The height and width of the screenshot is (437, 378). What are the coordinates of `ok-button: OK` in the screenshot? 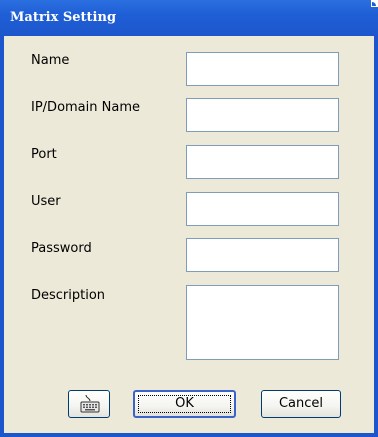 It's located at (184, 404).